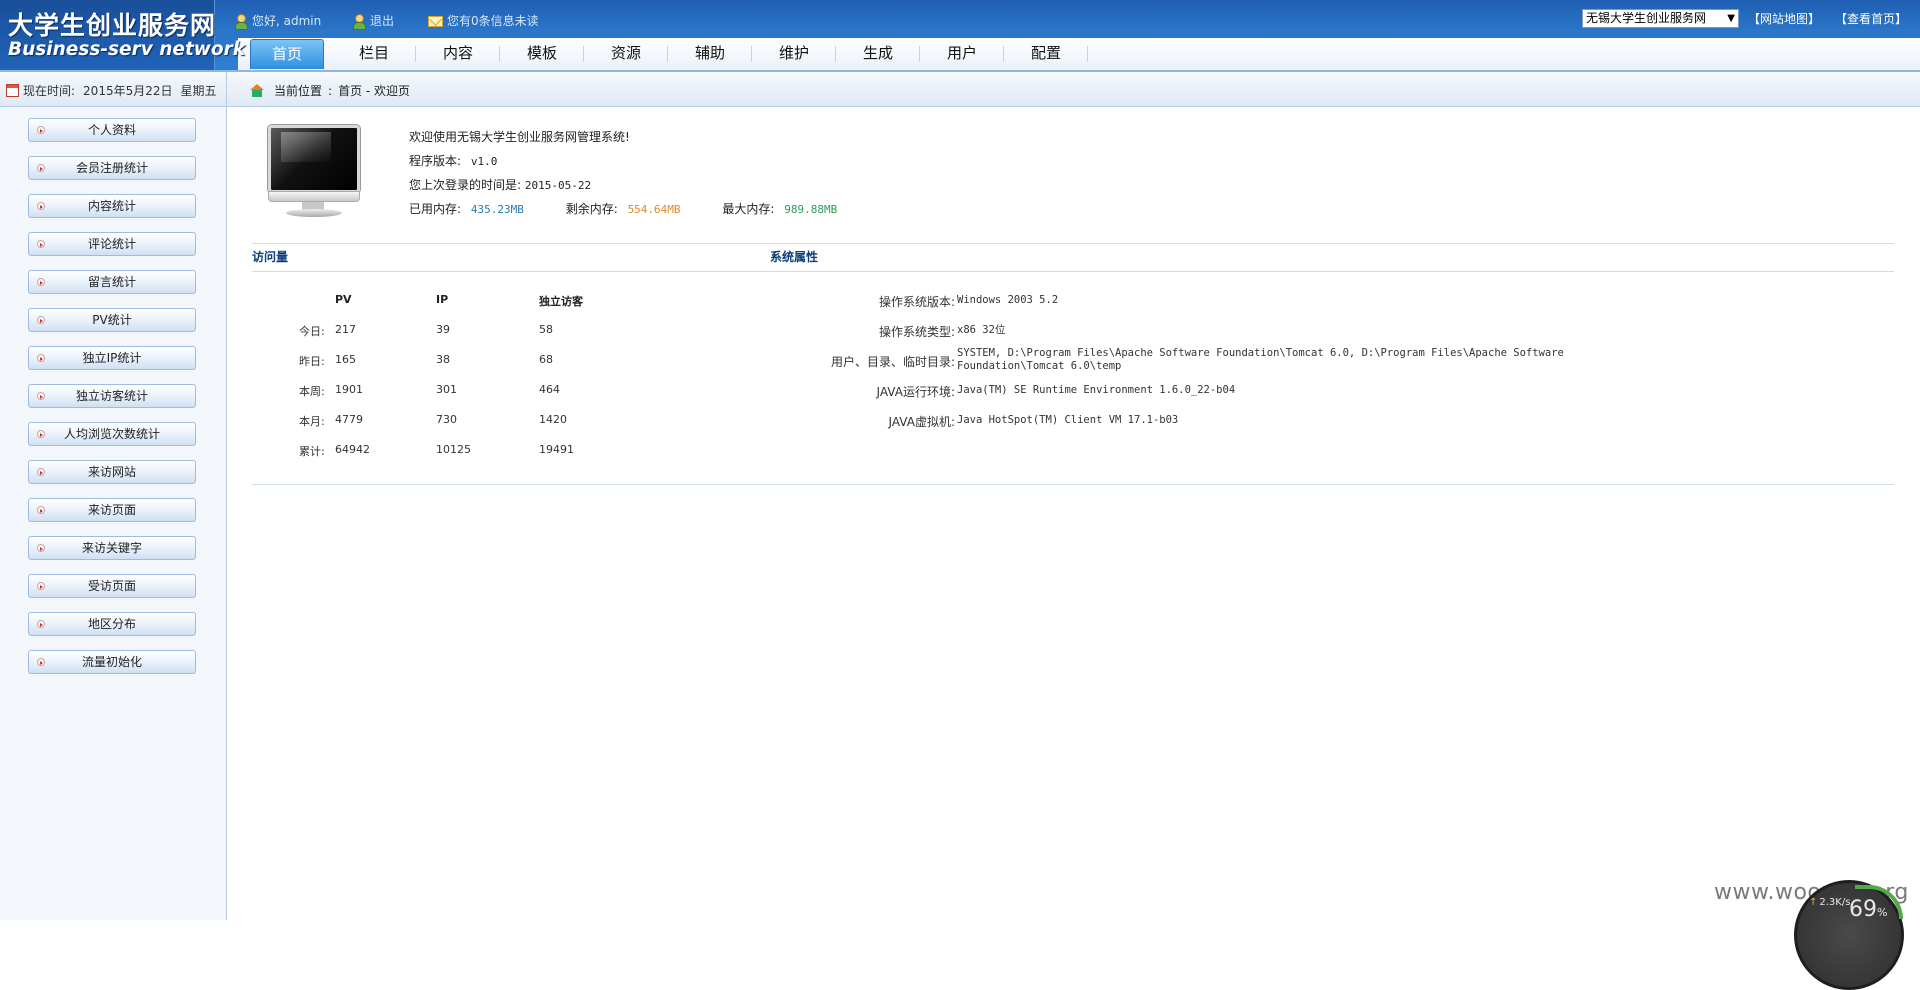  I want to click on last-login-value: 2015-05-22, so click(558, 185).